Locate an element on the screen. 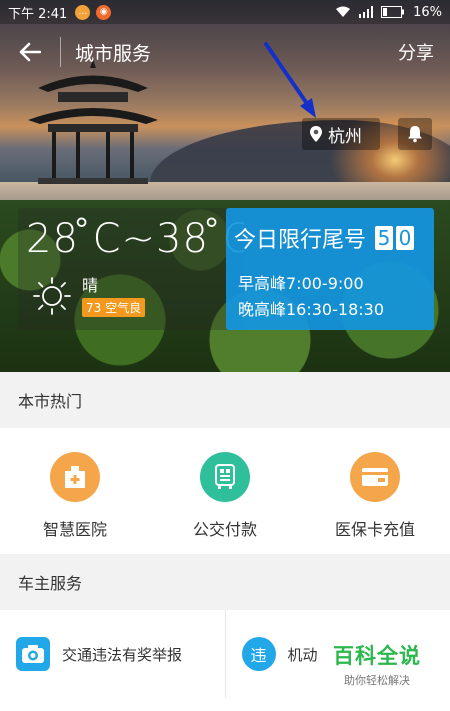 The image size is (450, 711). violation-icon: 违 is located at coordinates (258, 654).